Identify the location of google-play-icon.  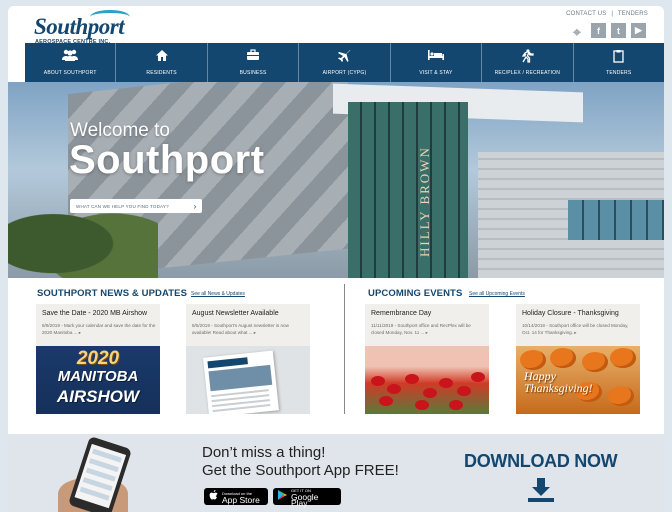
(282, 496).